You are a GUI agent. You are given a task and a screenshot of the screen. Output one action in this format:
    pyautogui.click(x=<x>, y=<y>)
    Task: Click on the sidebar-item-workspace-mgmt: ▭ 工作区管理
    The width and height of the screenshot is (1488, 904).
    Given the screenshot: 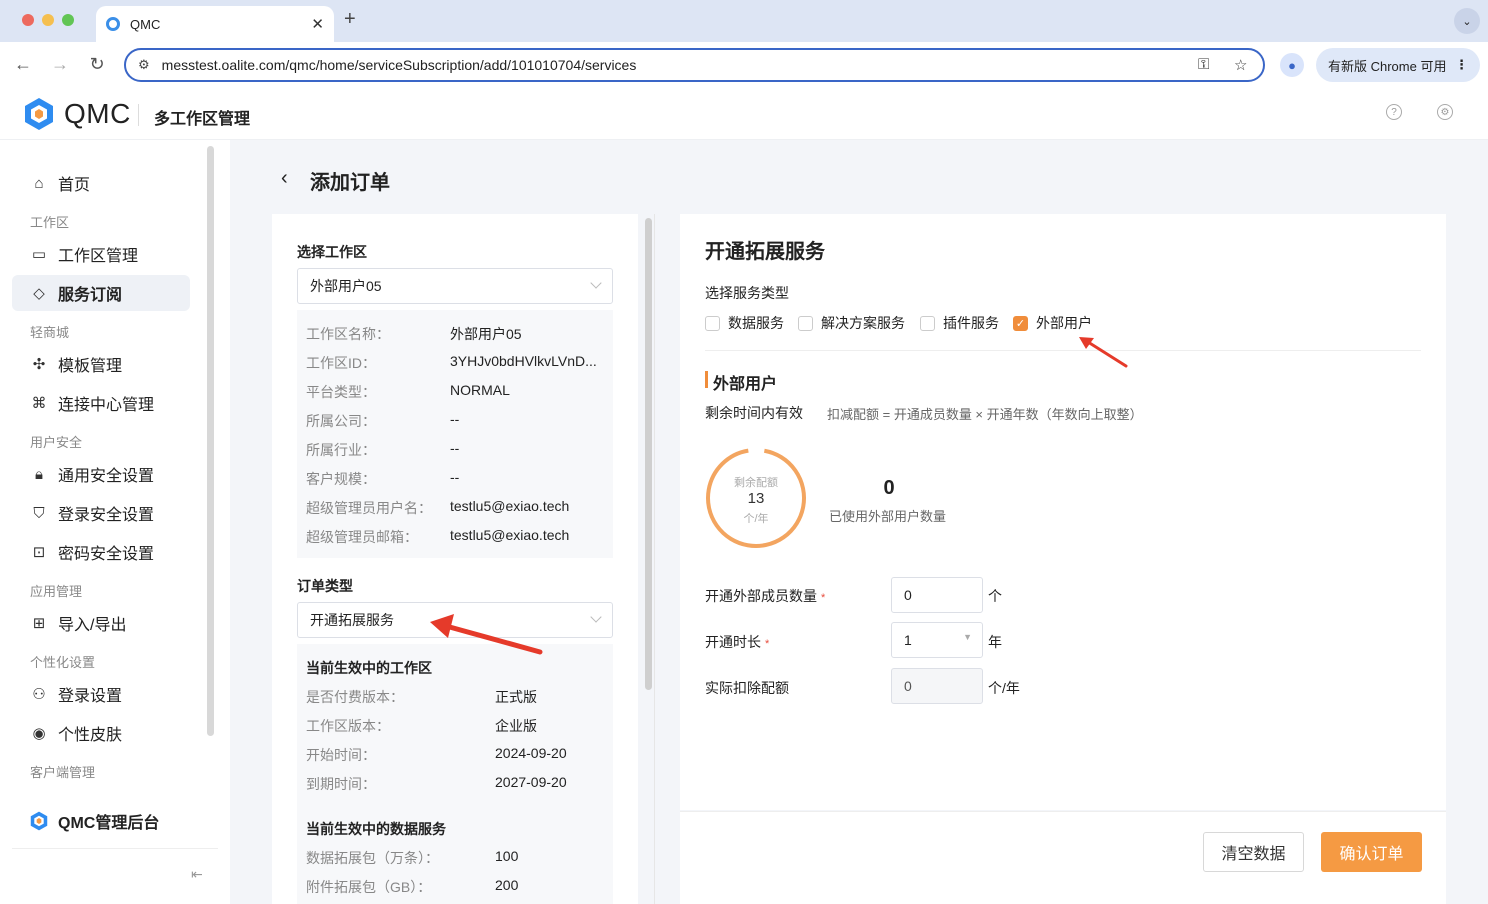 What is the action you would take?
    pyautogui.click(x=101, y=254)
    